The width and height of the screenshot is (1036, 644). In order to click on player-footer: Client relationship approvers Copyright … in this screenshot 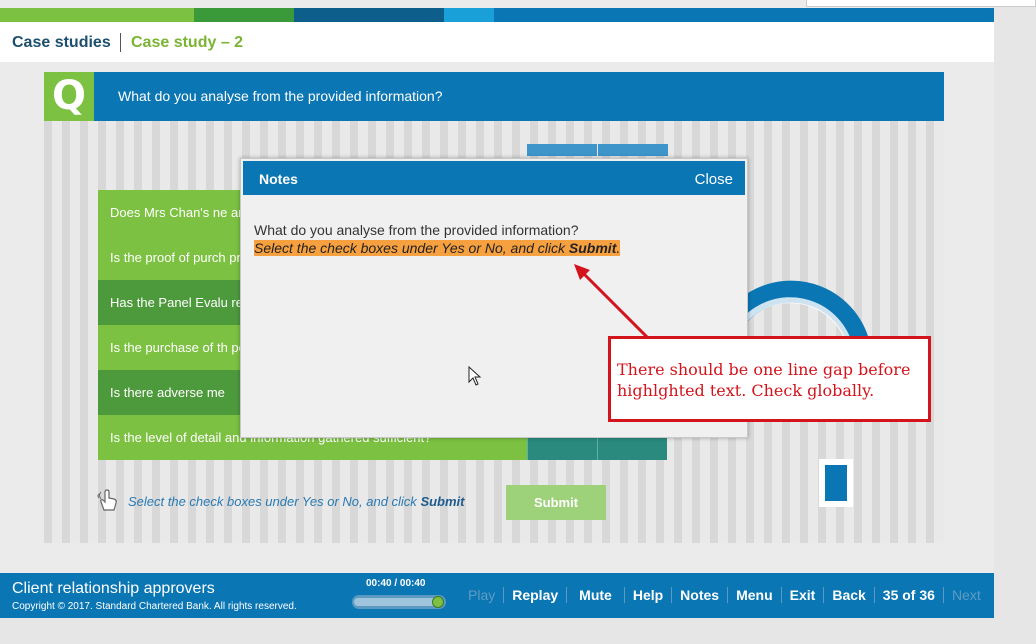, I will do `click(497, 595)`.